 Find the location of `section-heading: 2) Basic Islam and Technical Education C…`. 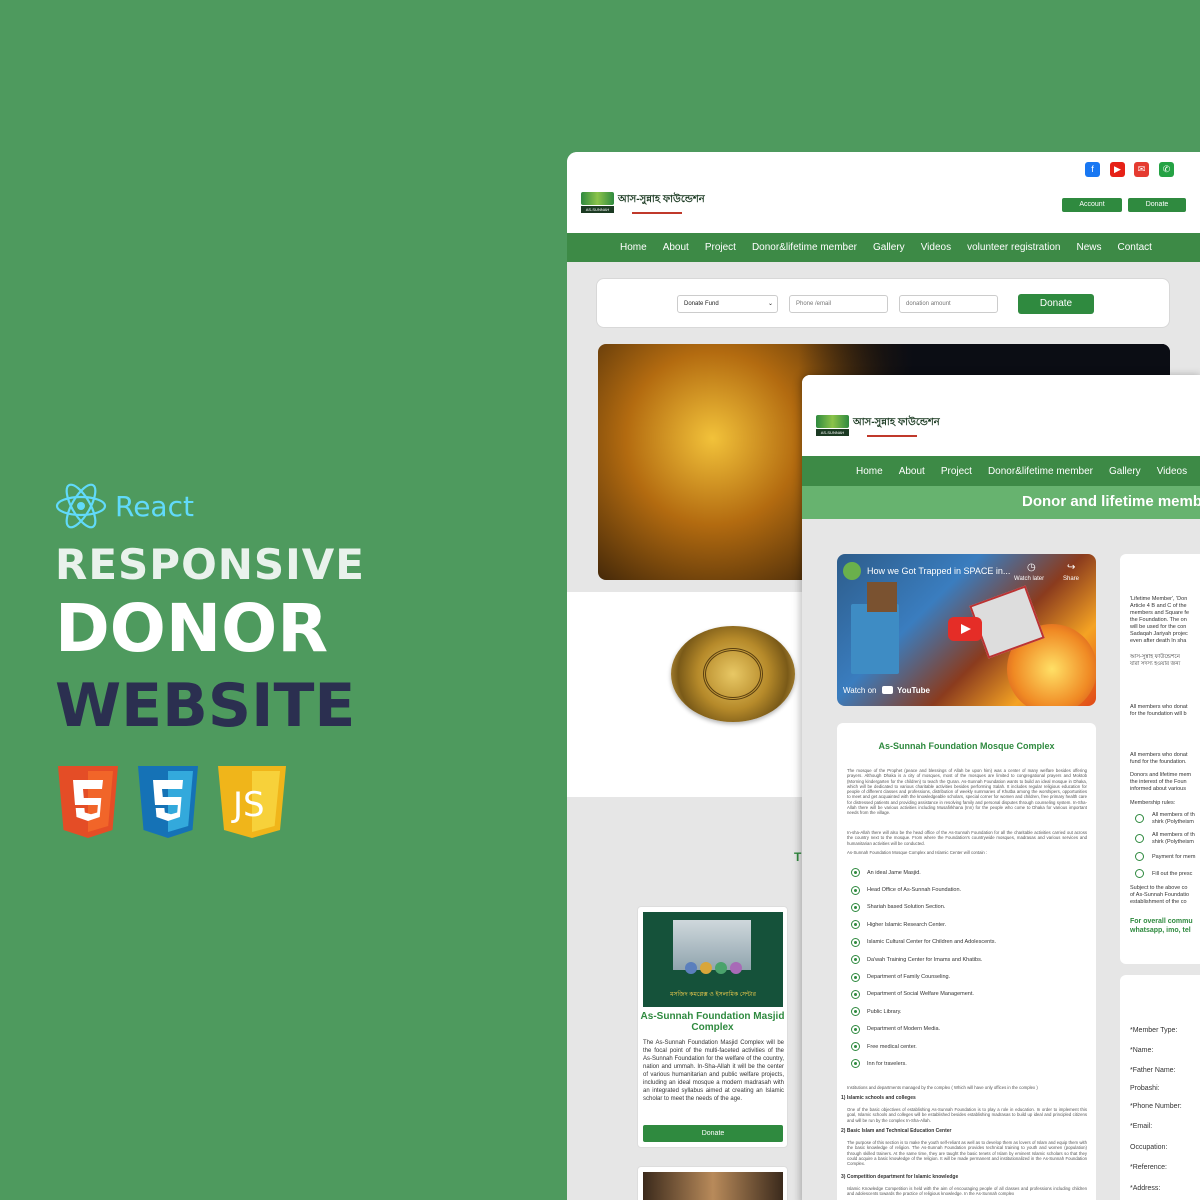

section-heading: 2) Basic Islam and Technical Education C… is located at coordinates (896, 1131).